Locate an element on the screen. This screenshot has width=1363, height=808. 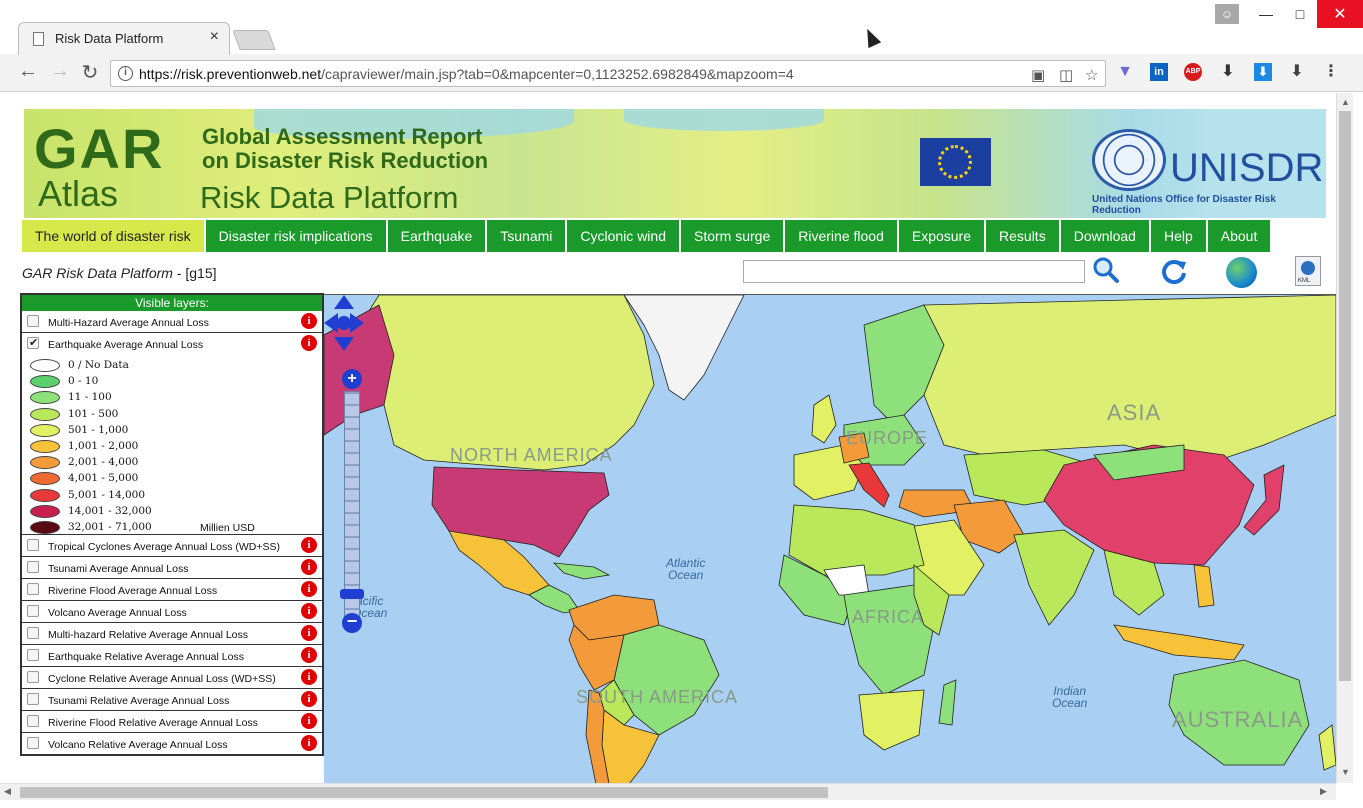
pan-up-icon is located at coordinates (344, 302).